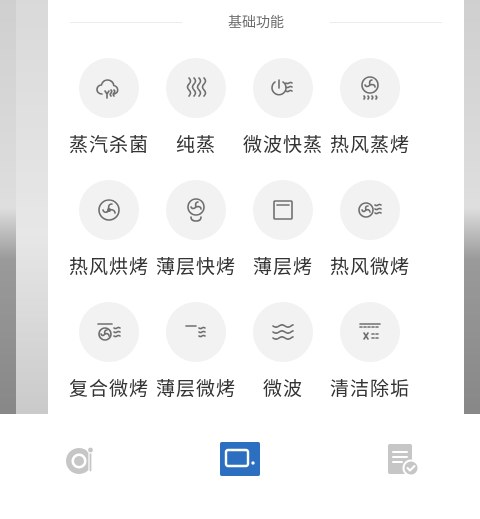 The width and height of the screenshot is (480, 519). I want to click on nav-records, so click(402, 460).